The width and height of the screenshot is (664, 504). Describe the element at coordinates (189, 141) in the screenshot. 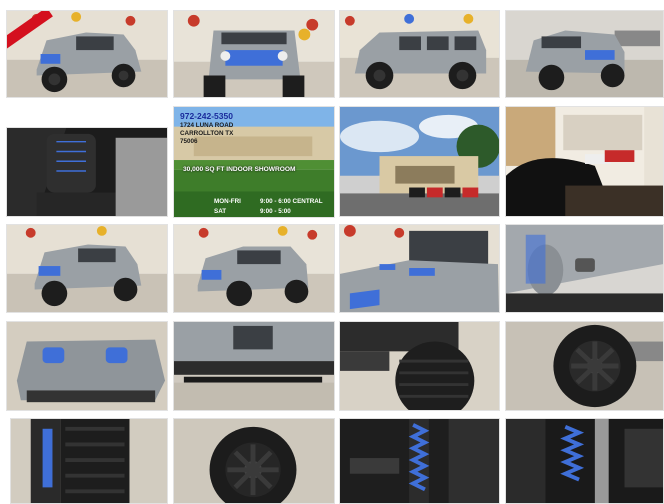

I see `ad-address-line3: 75006` at that location.